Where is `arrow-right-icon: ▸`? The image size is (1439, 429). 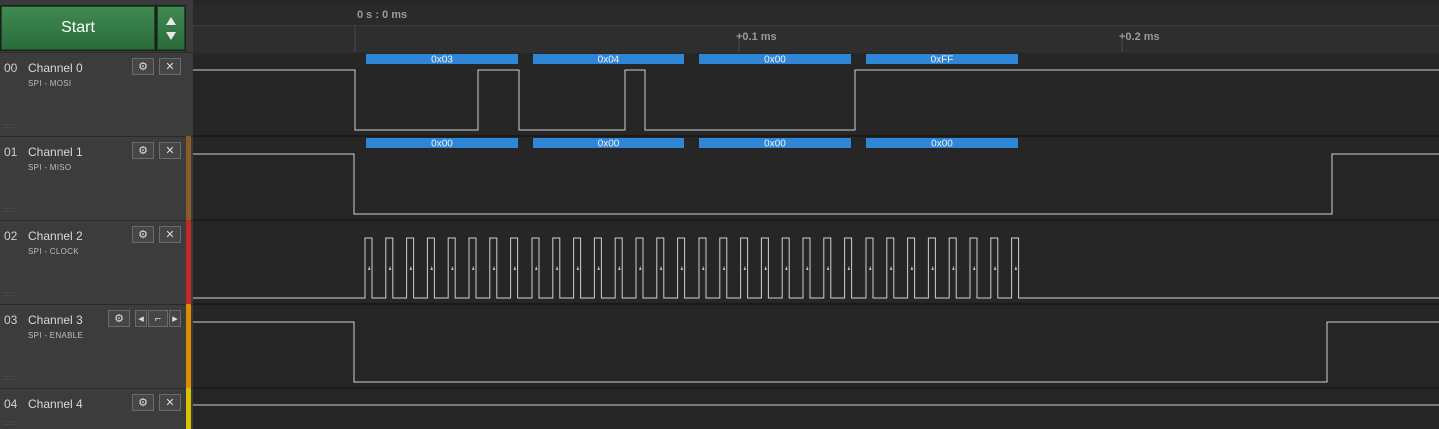
arrow-right-icon: ▸ is located at coordinates (175, 319).